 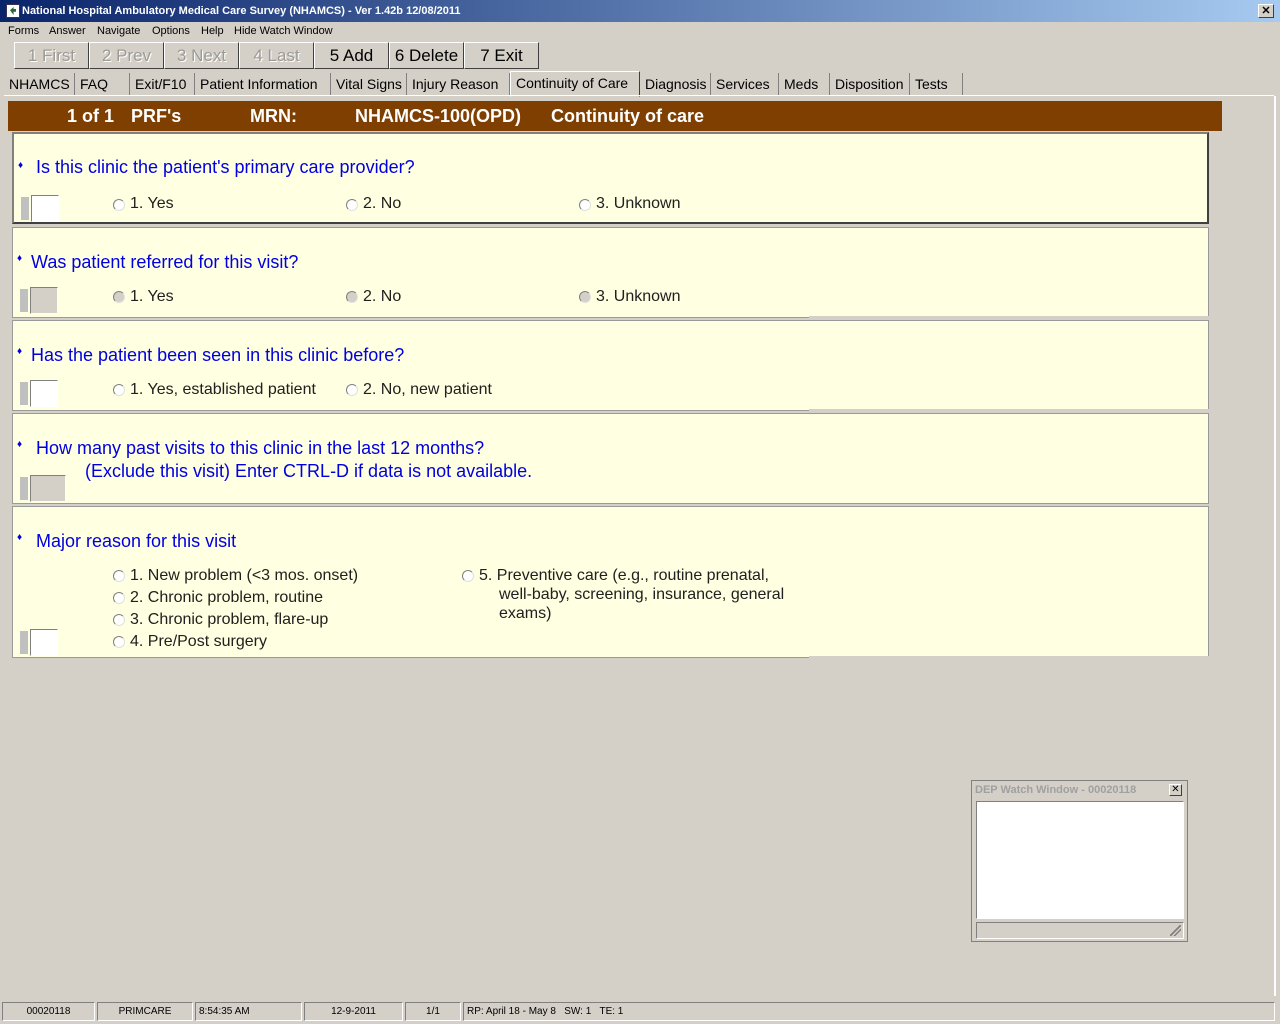 I want to click on tab-vital-signs: Vital Signs, so click(x=369, y=84).